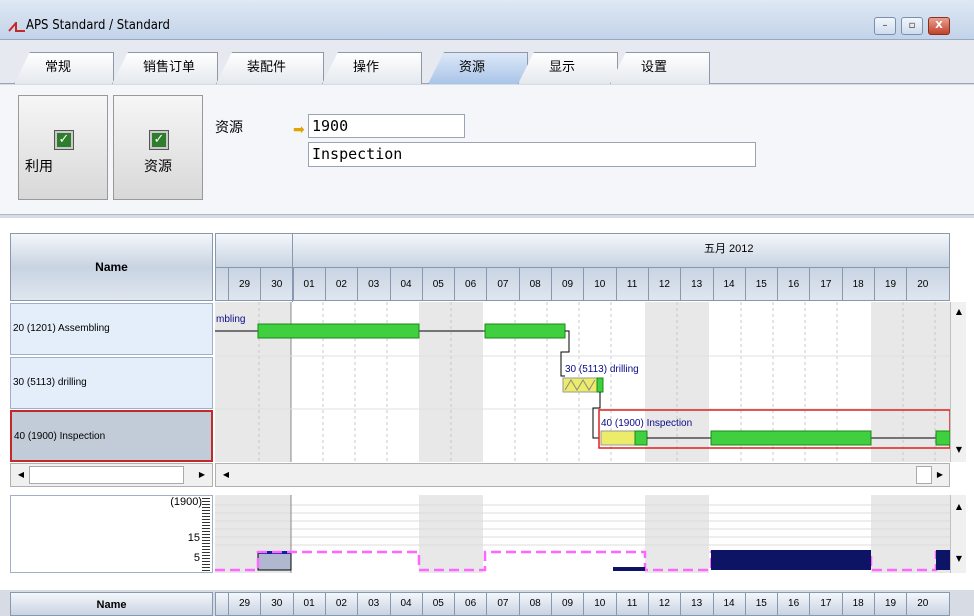 The width and height of the screenshot is (974, 616). I want to click on name-horizontal-scrollbar: ◀ ▶, so click(111, 475).